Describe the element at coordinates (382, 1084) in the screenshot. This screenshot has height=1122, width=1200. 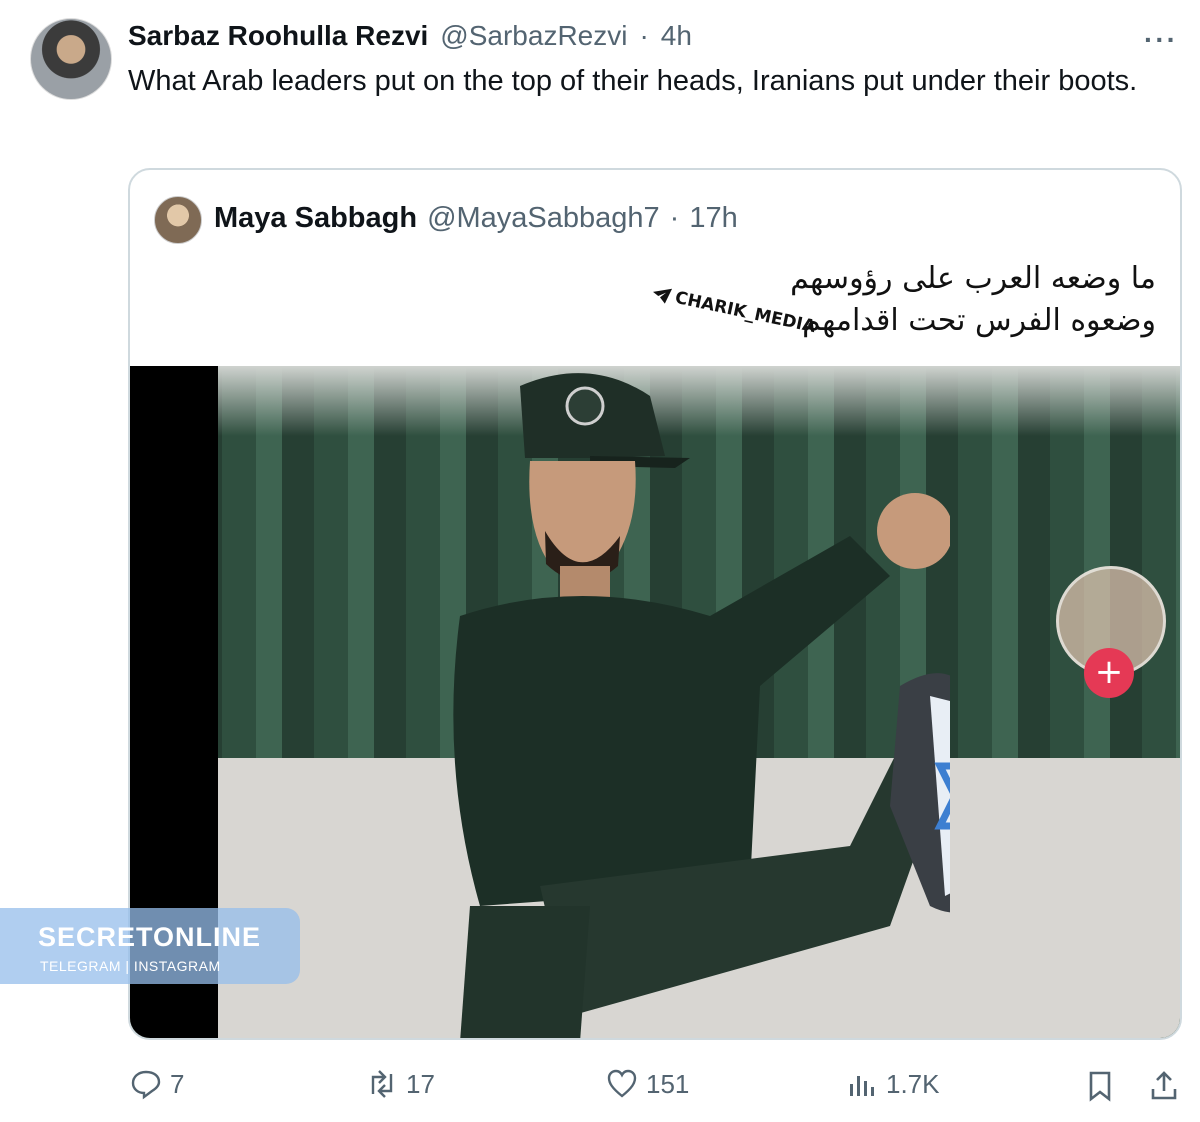
I see `repost-icon` at that location.